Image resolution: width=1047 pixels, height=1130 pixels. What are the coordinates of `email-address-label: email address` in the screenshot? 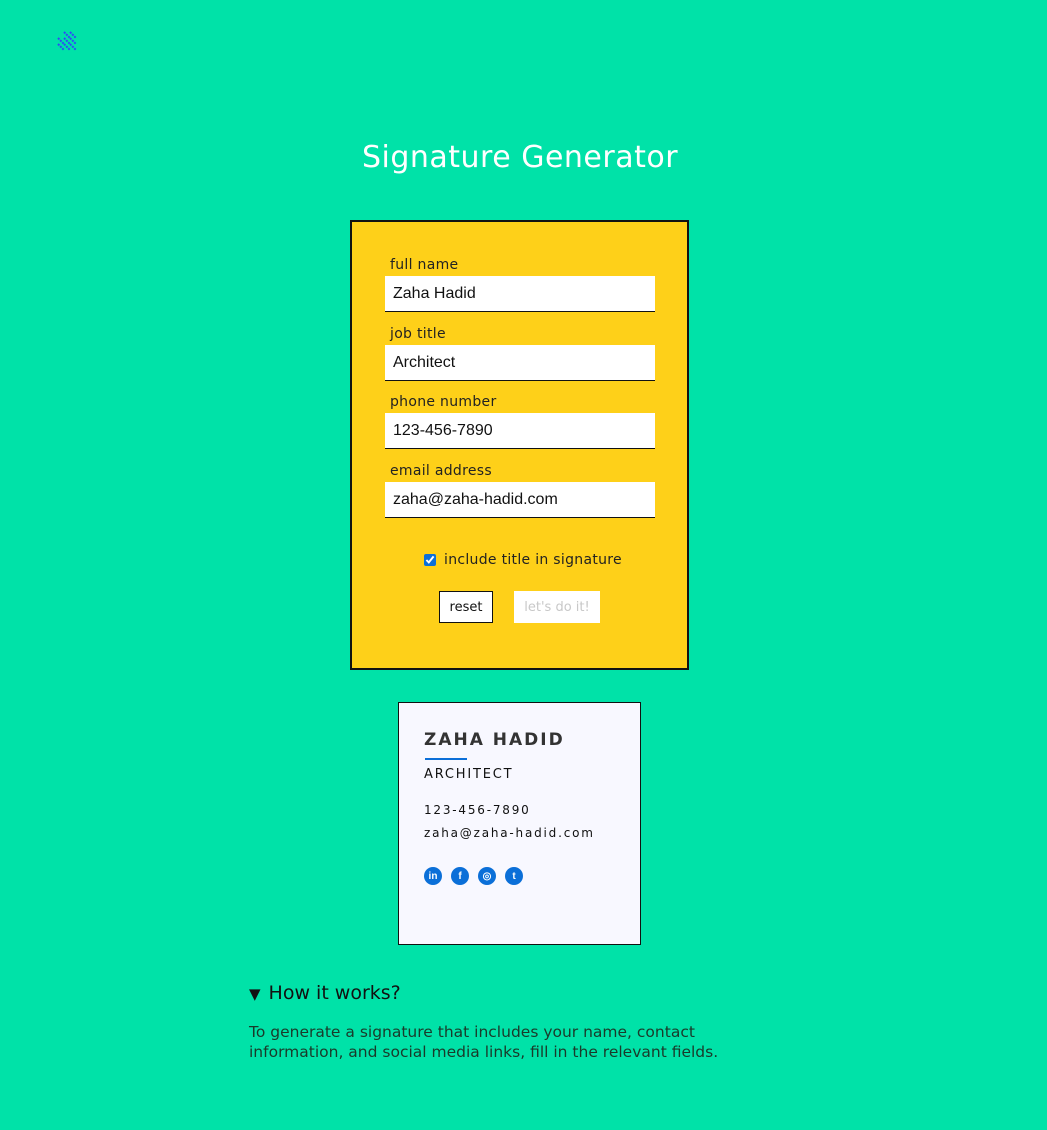 It's located at (441, 471).